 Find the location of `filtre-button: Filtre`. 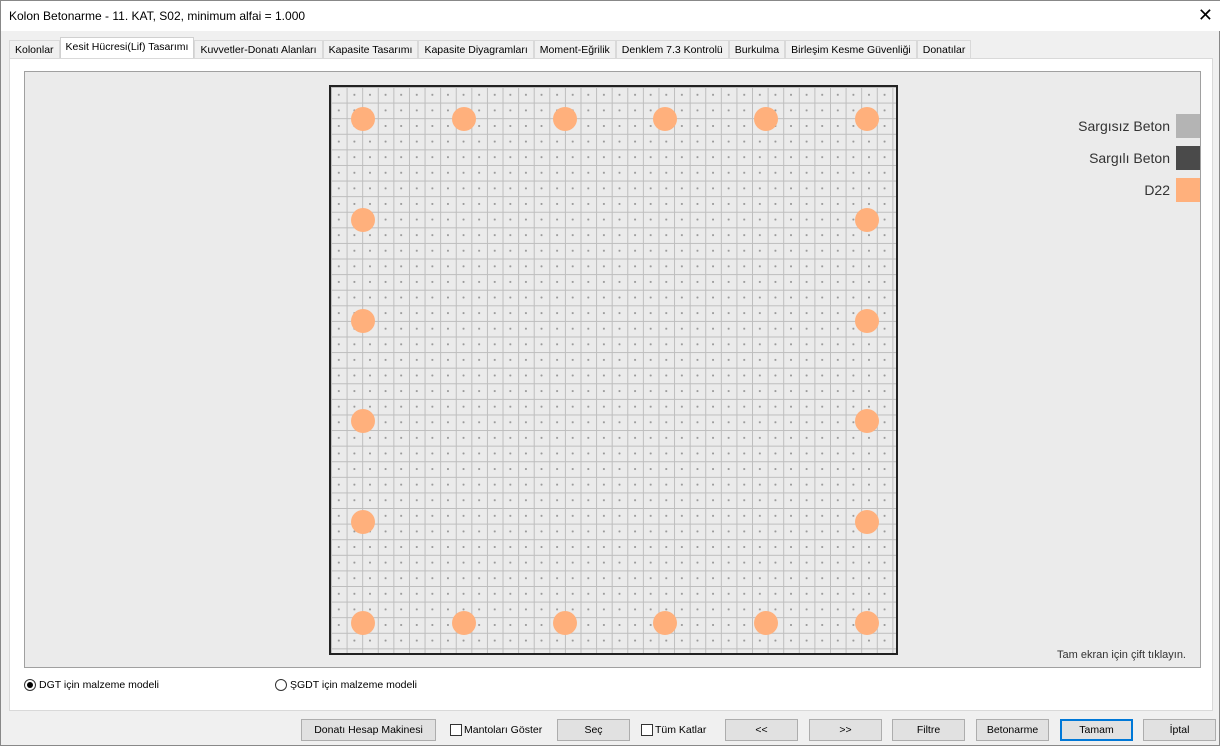

filtre-button: Filtre is located at coordinates (928, 730).